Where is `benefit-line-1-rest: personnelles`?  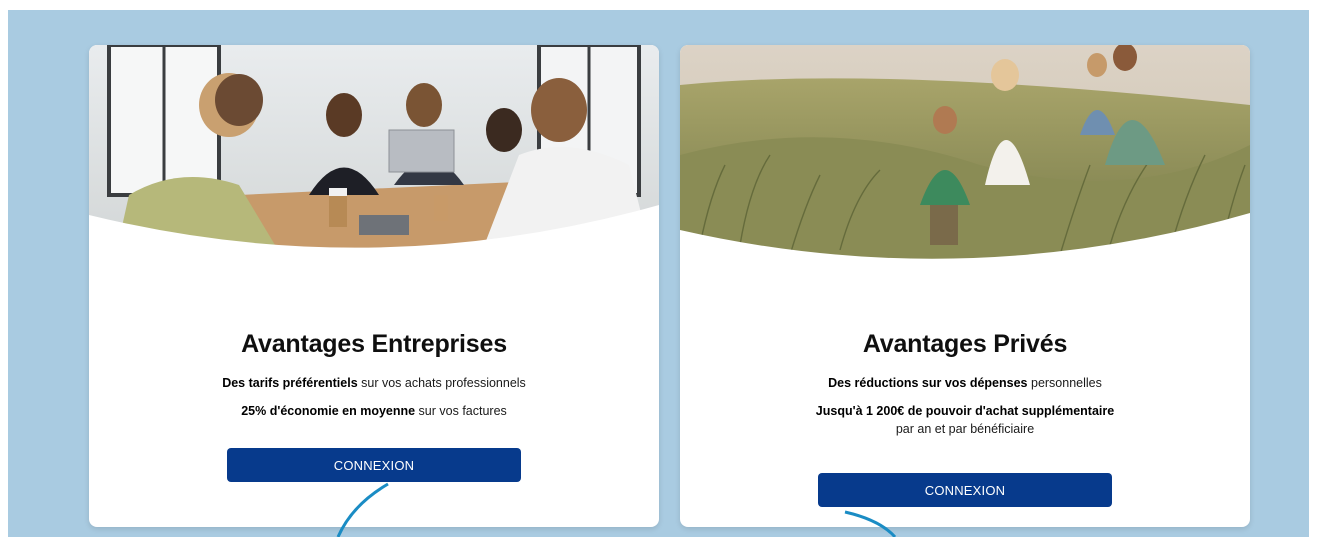
benefit-line-1-rest: personnelles is located at coordinates (1064, 383).